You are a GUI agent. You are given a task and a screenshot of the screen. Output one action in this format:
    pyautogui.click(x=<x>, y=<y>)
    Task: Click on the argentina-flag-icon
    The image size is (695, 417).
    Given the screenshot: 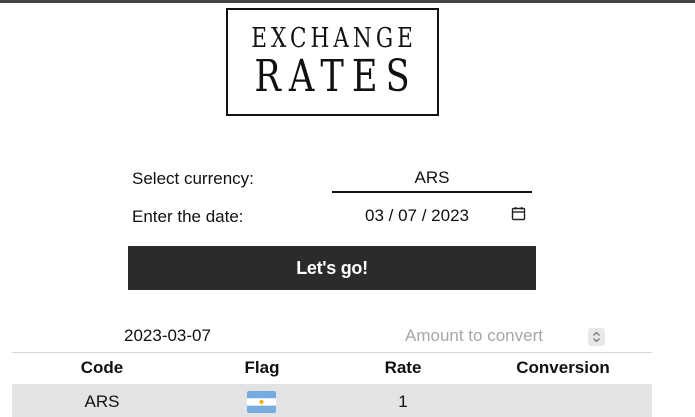 What is the action you would take?
    pyautogui.click(x=261, y=402)
    